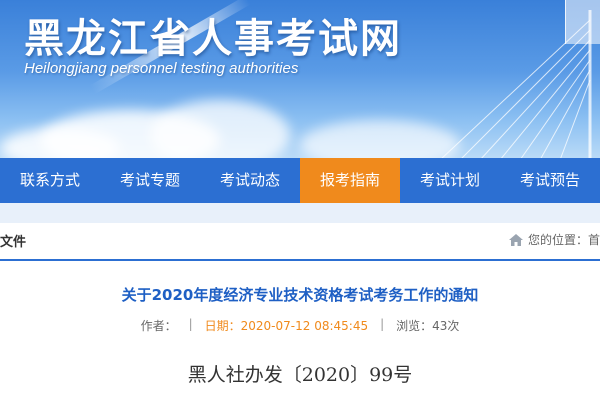 The image size is (600, 400). Describe the element at coordinates (150, 180) in the screenshot. I see `nav-item-exam-topics: 考试专题` at that location.